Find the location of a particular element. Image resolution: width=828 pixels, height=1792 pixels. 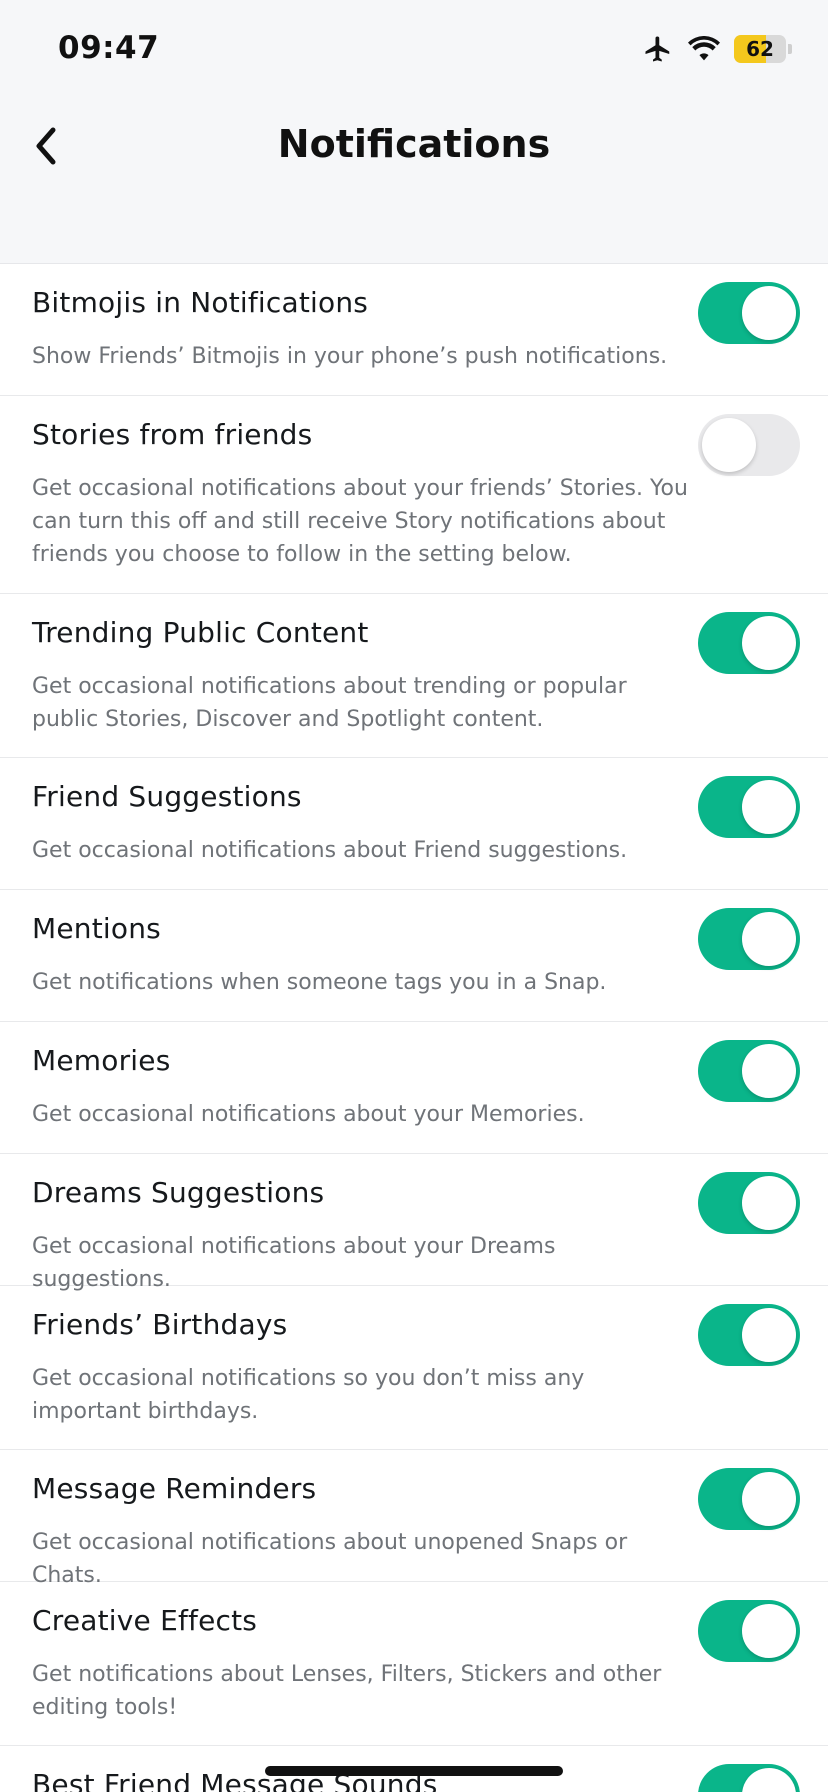

battery-nub is located at coordinates (790, 49).